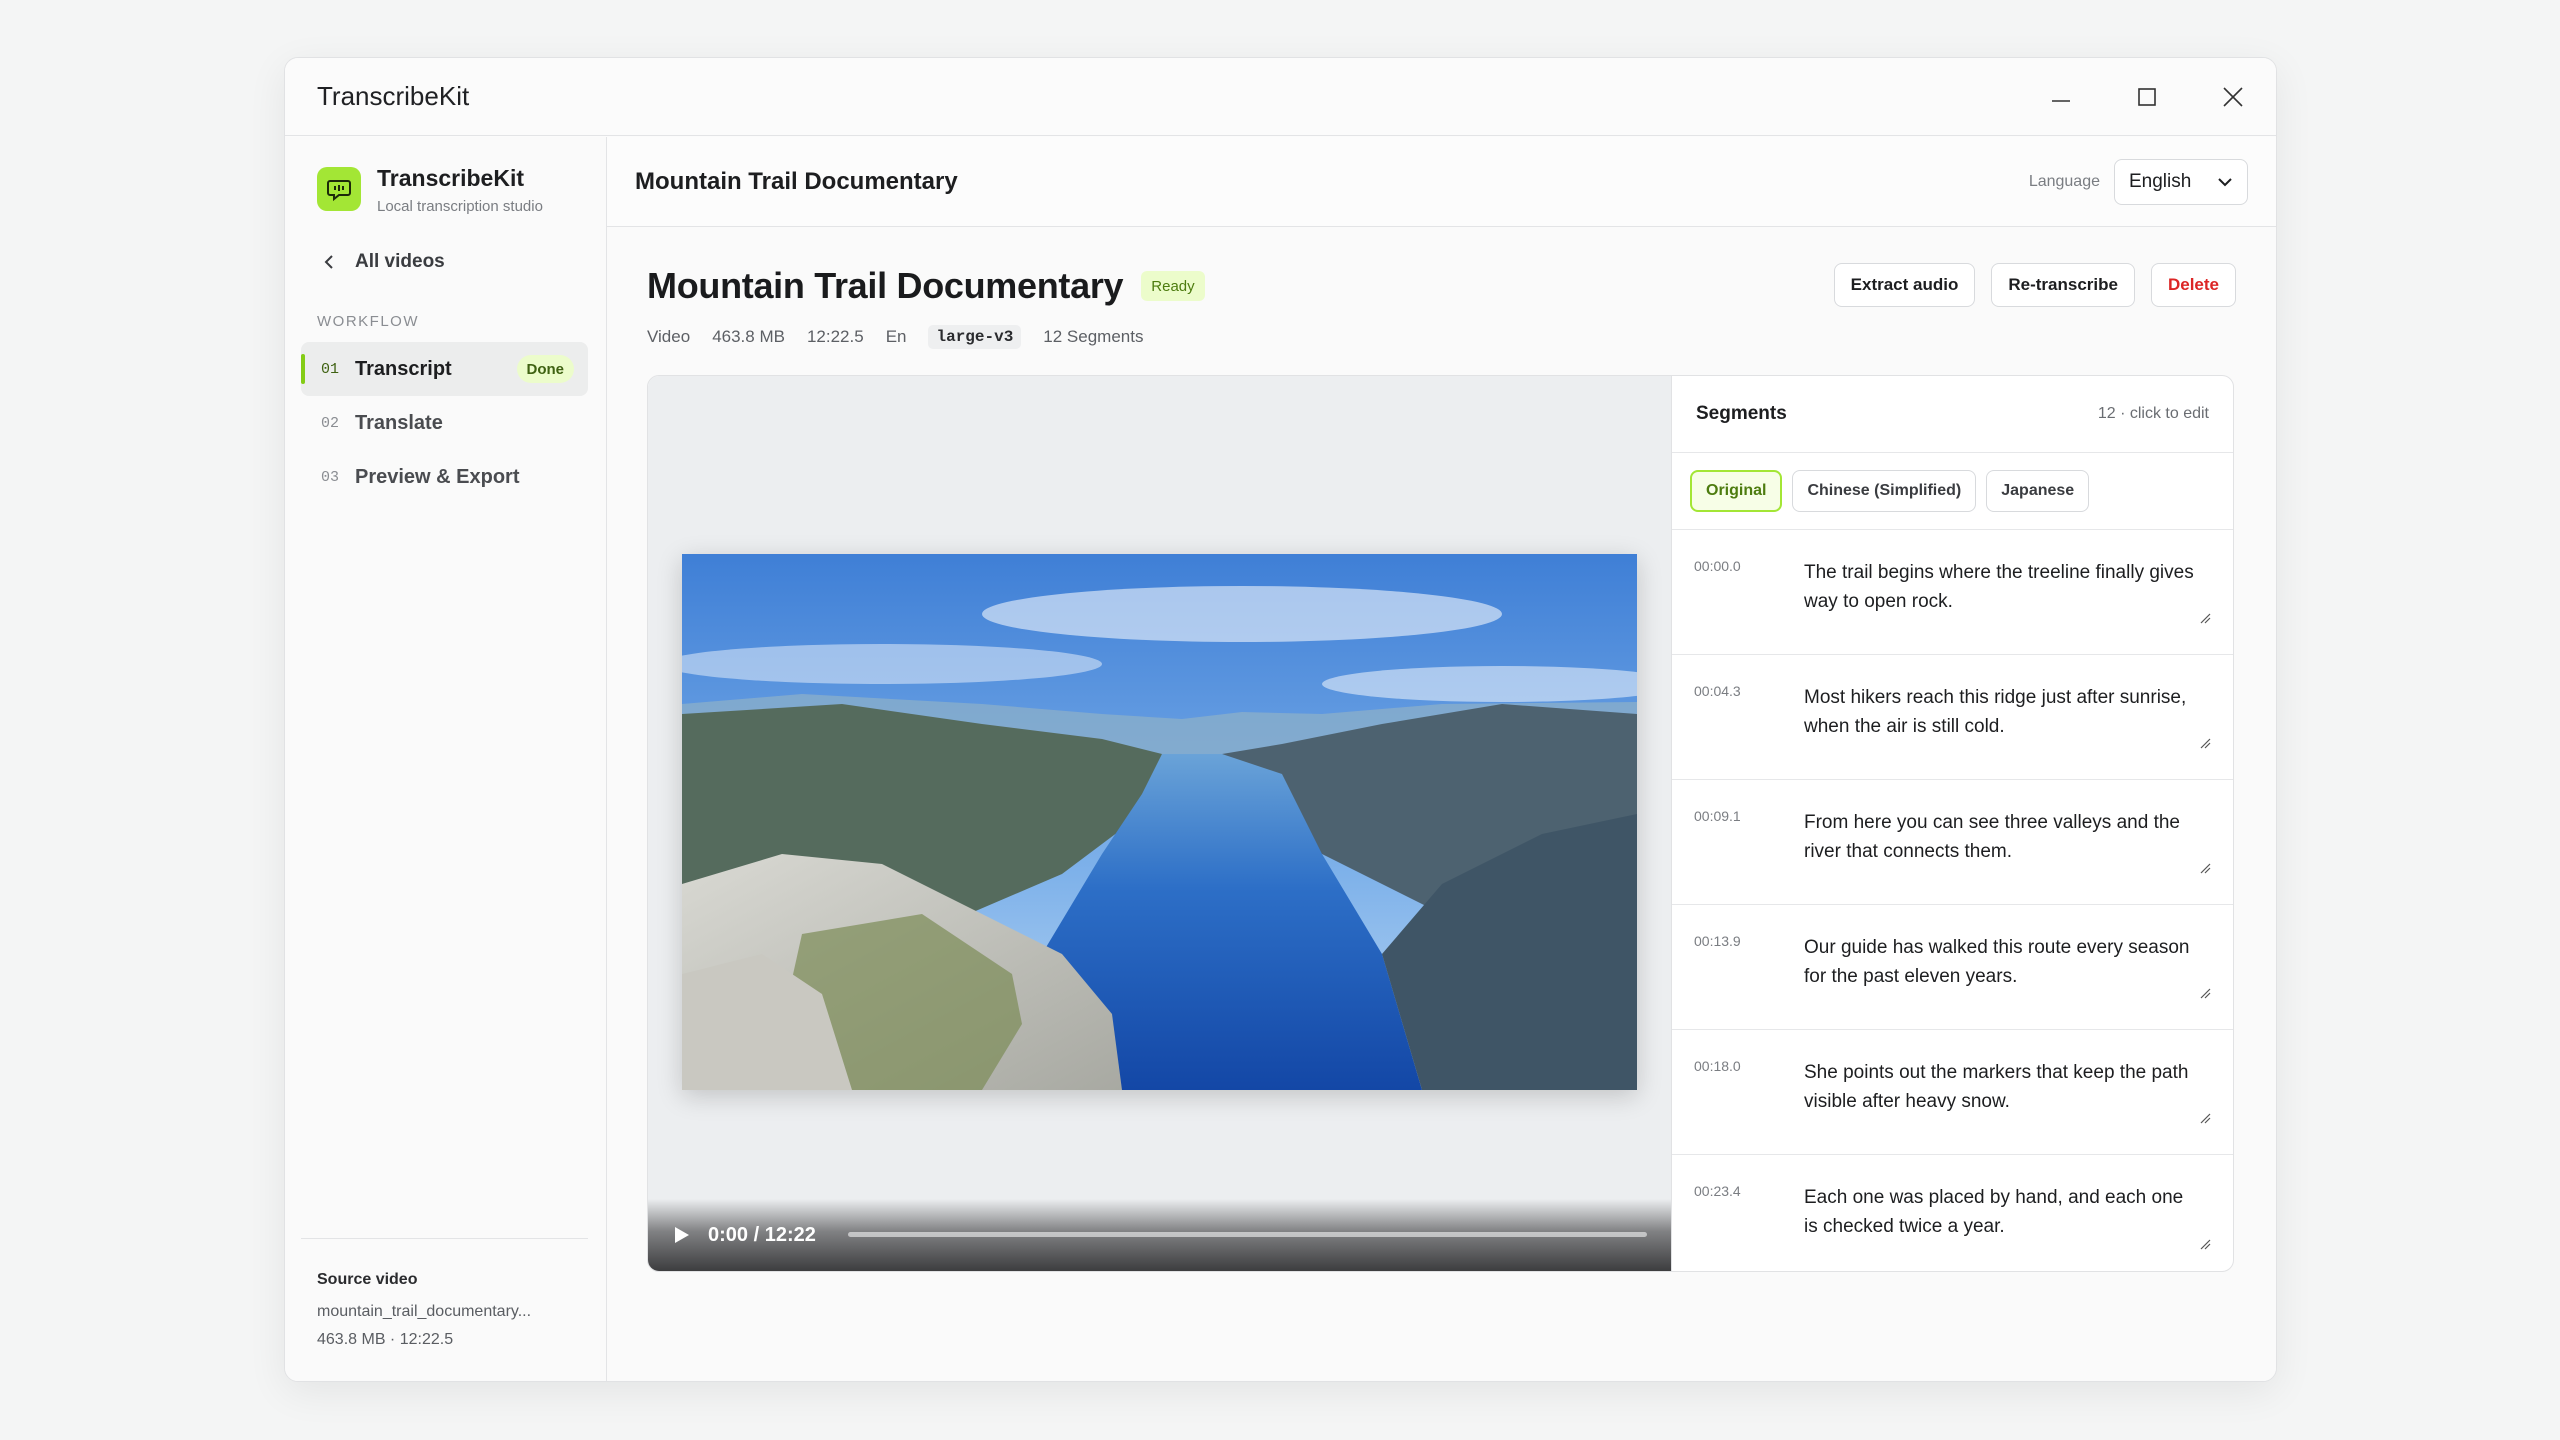 This screenshot has width=2560, height=1440. Describe the element at coordinates (1717, 1066) in the screenshot. I see `segment-time: 00:18.0` at that location.